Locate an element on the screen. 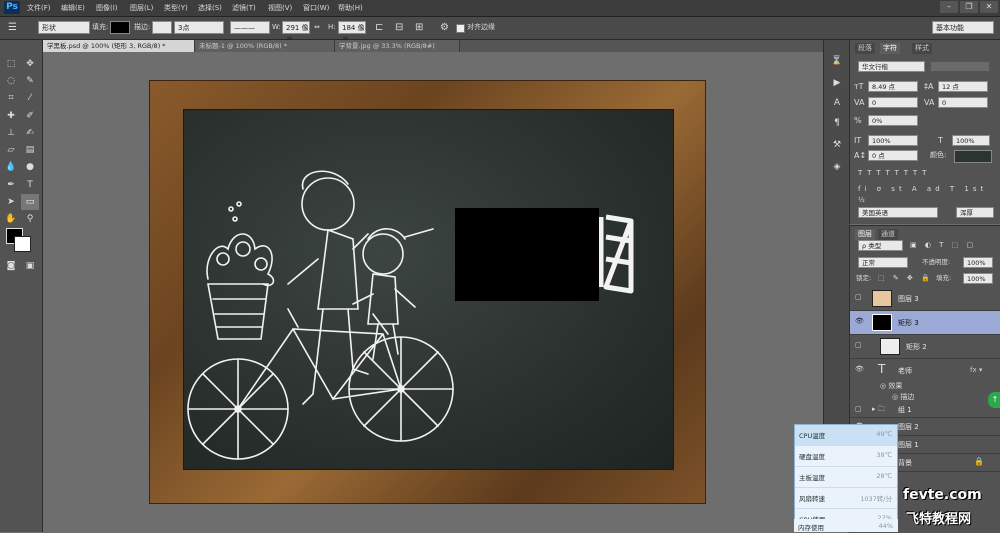  paragraph-icon: ¶ is located at coordinates (837, 123).